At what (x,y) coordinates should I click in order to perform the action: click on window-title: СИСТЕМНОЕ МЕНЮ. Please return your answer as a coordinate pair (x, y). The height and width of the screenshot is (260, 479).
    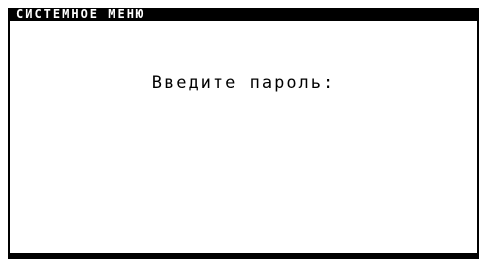
    Looking at the image, I should click on (81, 14).